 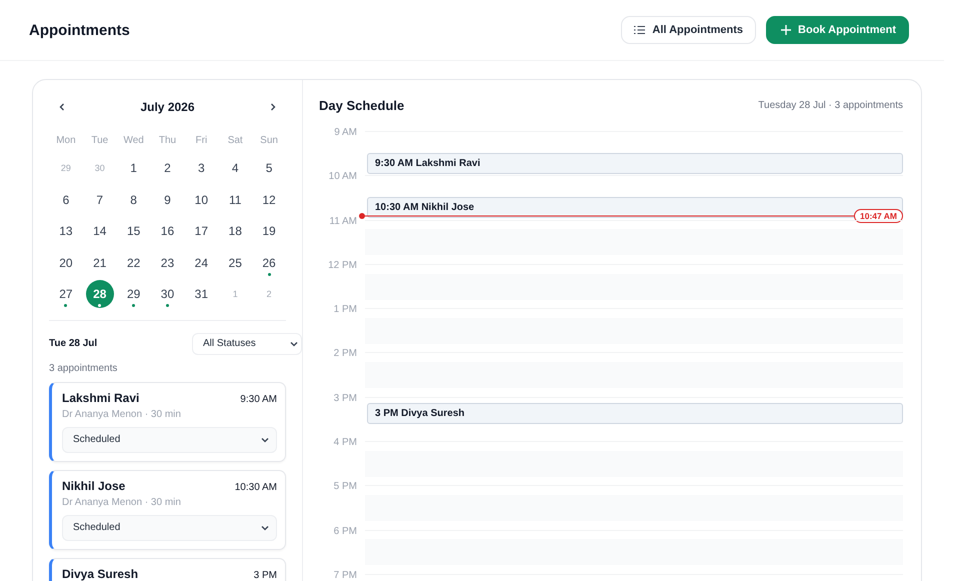 What do you see at coordinates (83, 368) in the screenshot?
I see `appointment-count: 3 appointments` at bounding box center [83, 368].